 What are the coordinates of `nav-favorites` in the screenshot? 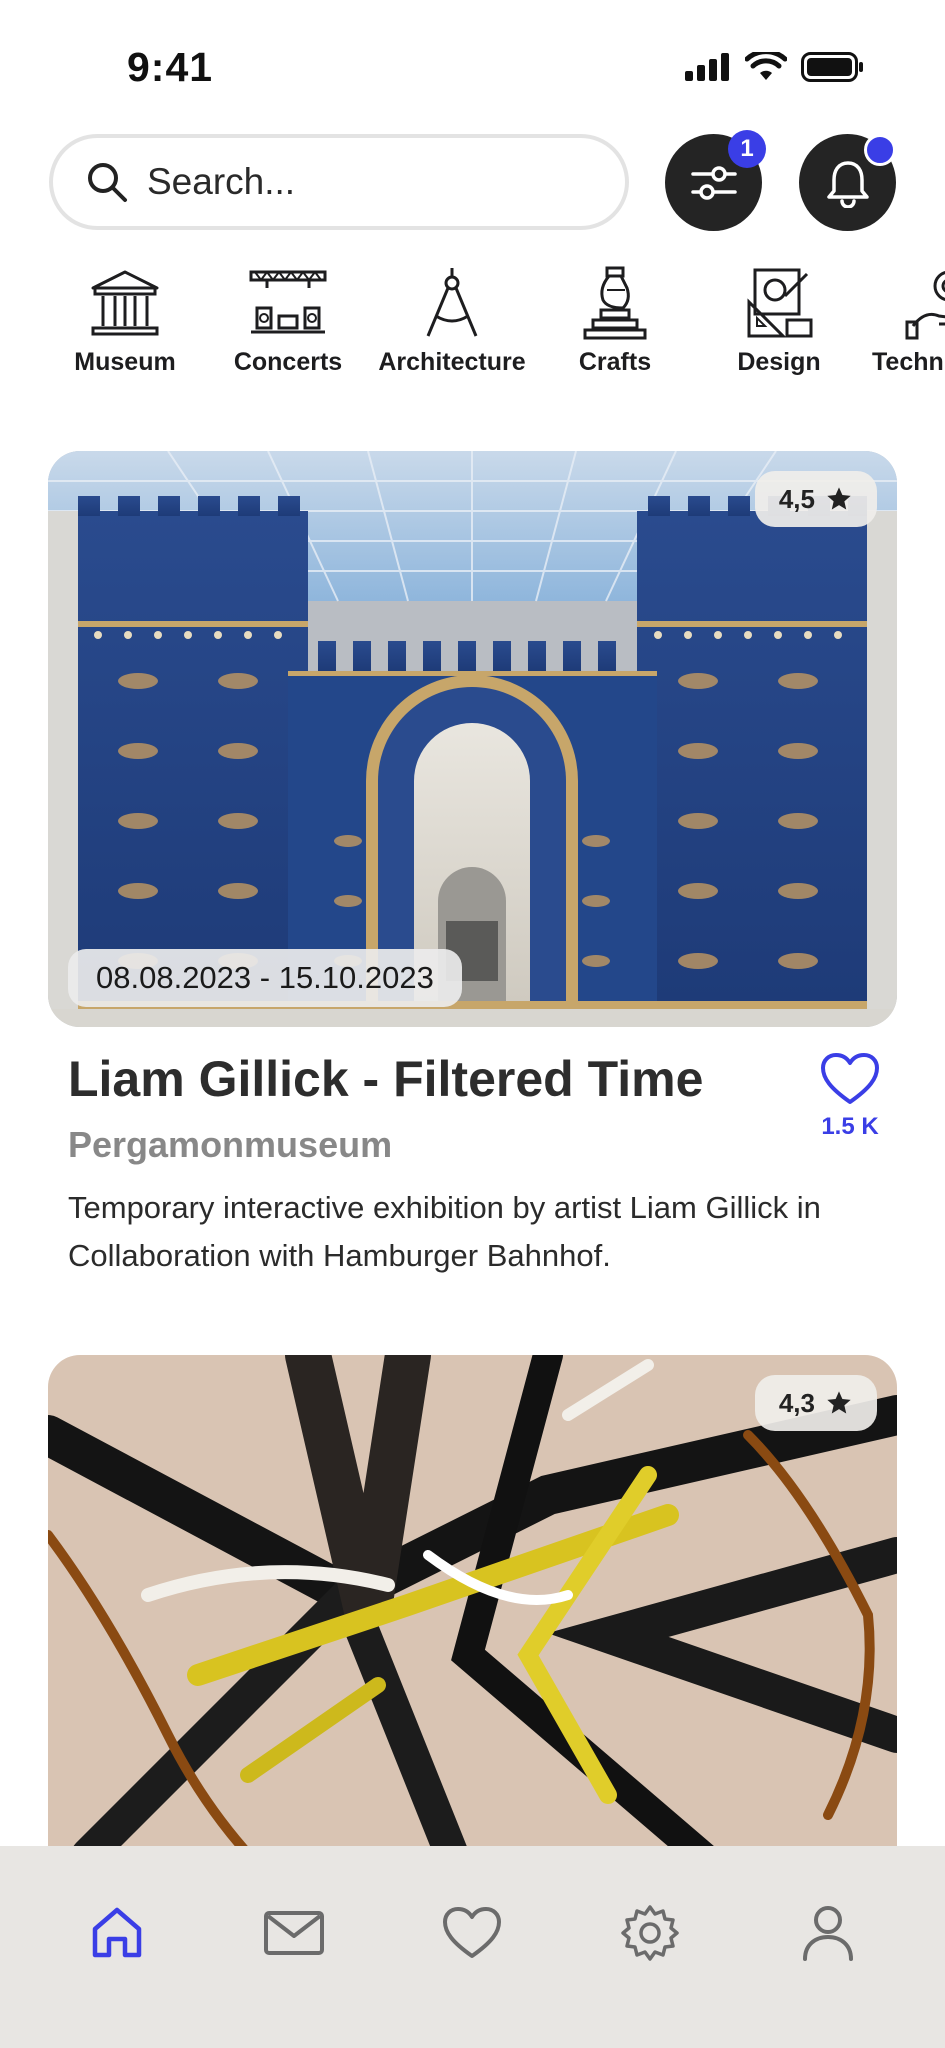 It's located at (472, 1933).